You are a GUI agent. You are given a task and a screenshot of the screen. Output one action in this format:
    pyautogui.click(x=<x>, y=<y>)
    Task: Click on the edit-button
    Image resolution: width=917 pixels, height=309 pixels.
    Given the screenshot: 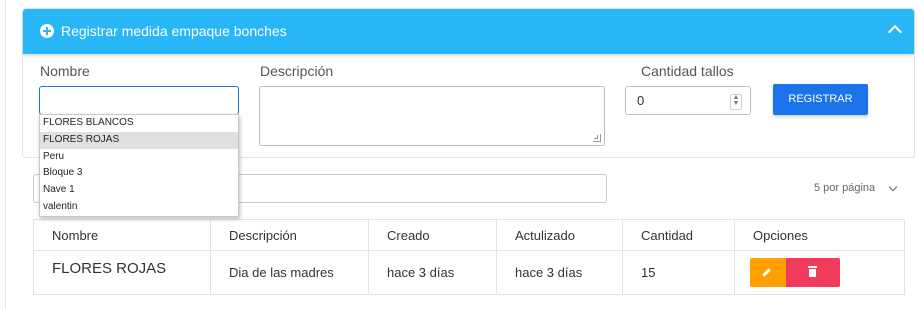 What is the action you would take?
    pyautogui.click(x=768, y=272)
    